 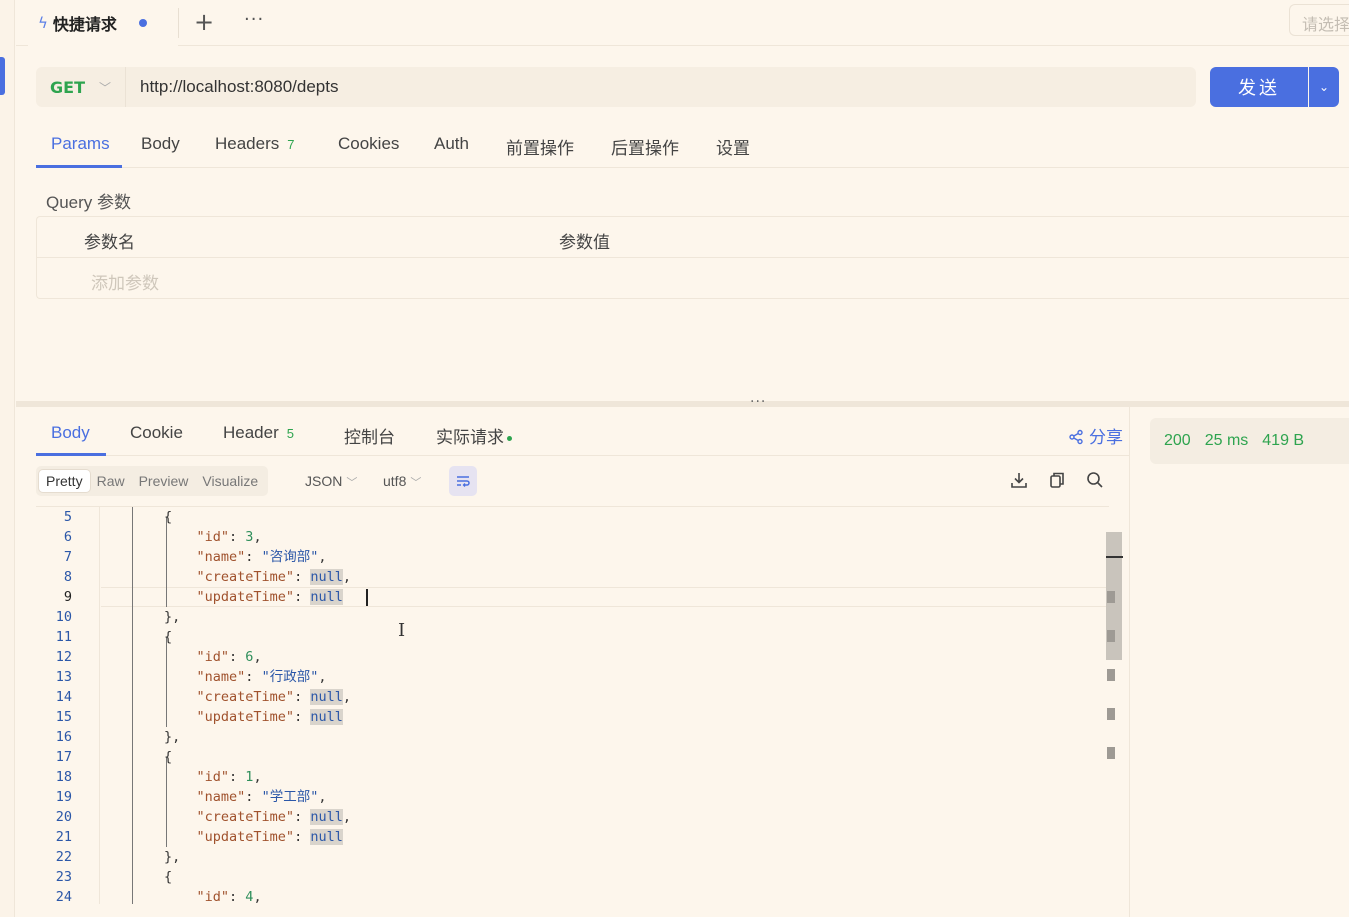 I want to click on response-status: 200 25 ms 419 B, so click(x=1249, y=441).